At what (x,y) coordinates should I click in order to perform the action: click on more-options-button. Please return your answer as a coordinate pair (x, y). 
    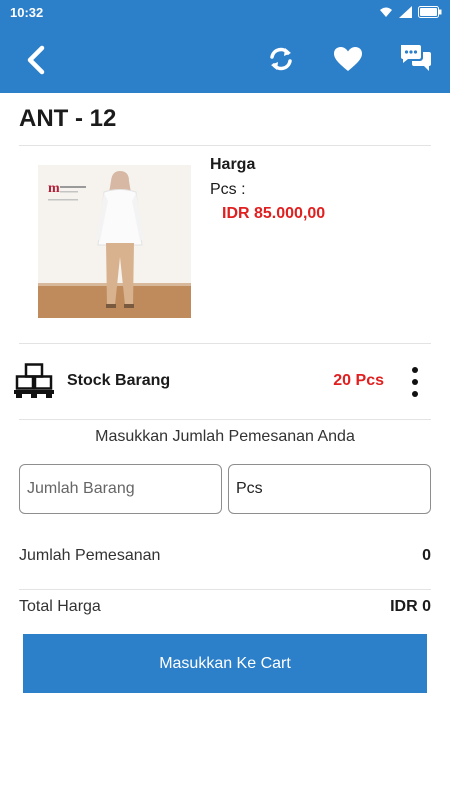
    Looking at the image, I should click on (415, 382).